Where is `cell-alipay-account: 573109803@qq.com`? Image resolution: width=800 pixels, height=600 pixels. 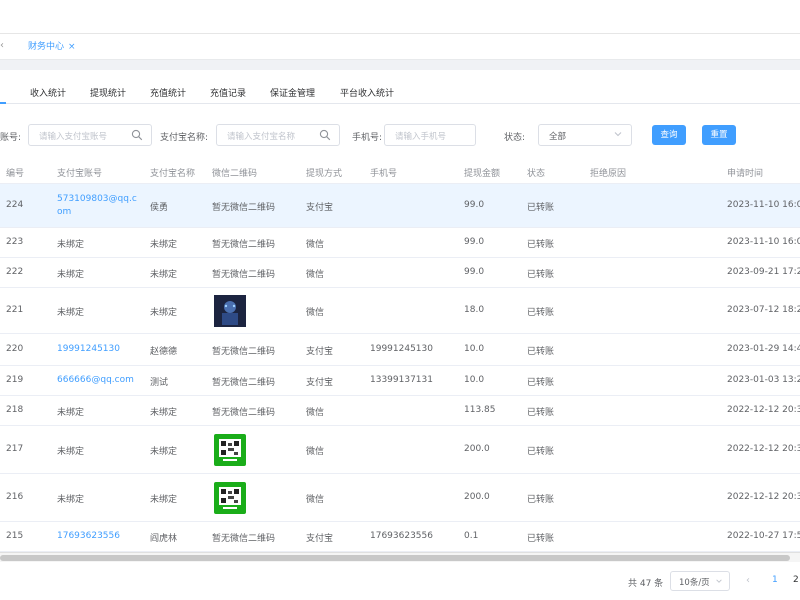 cell-alipay-account: 573109803@qq.com is located at coordinates (98, 206).